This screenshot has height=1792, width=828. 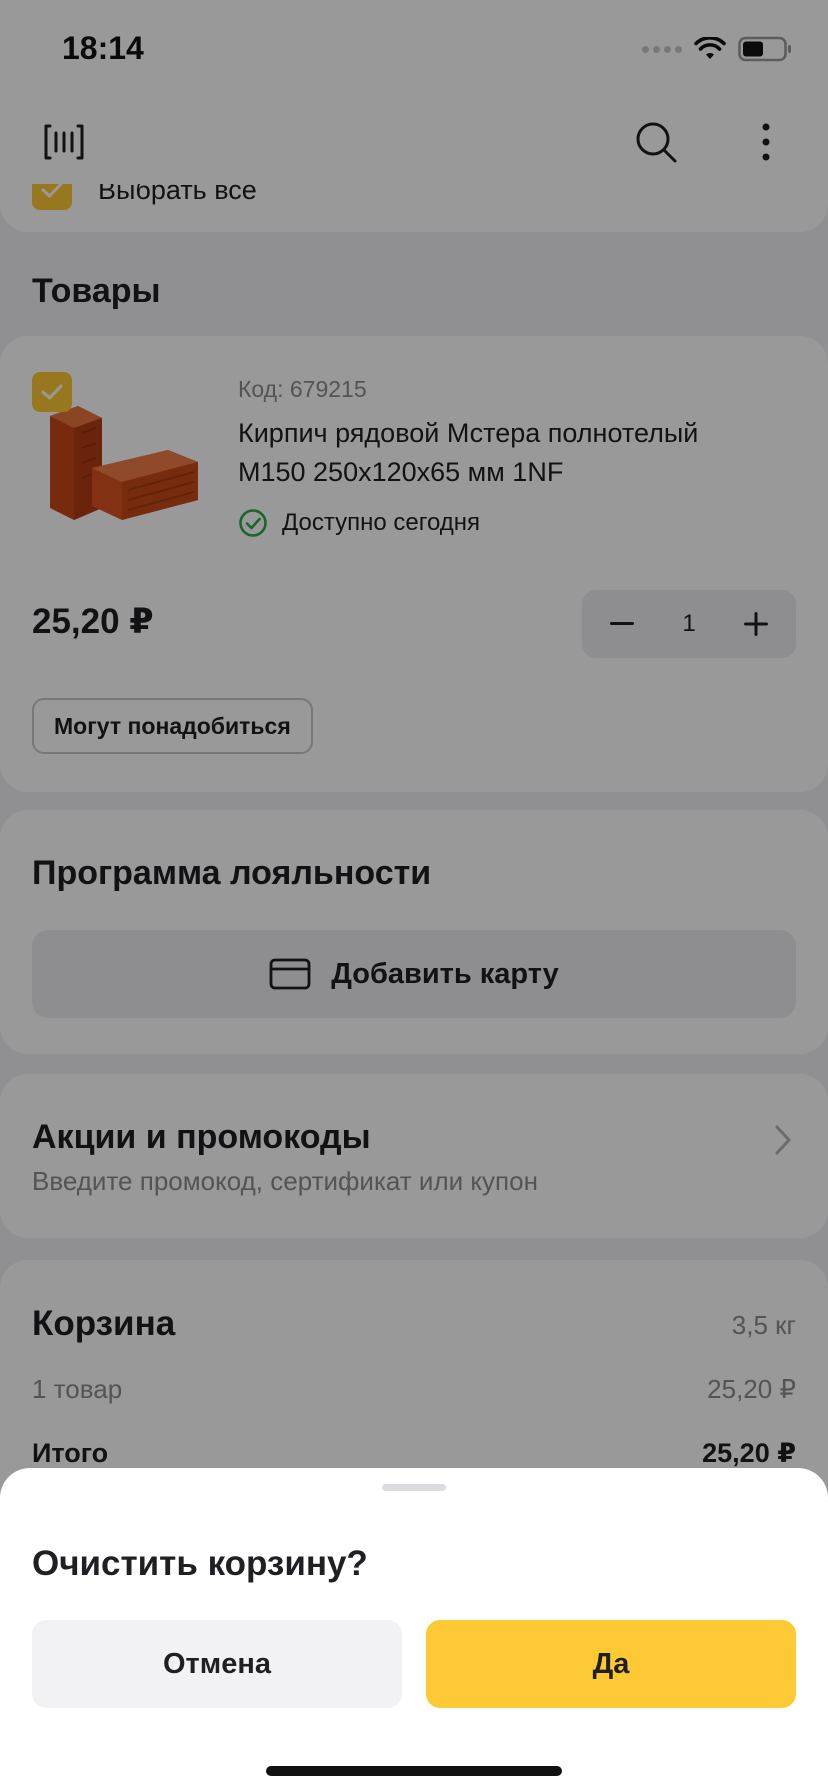 I want to click on sheet-grabber, so click(x=414, y=1487).